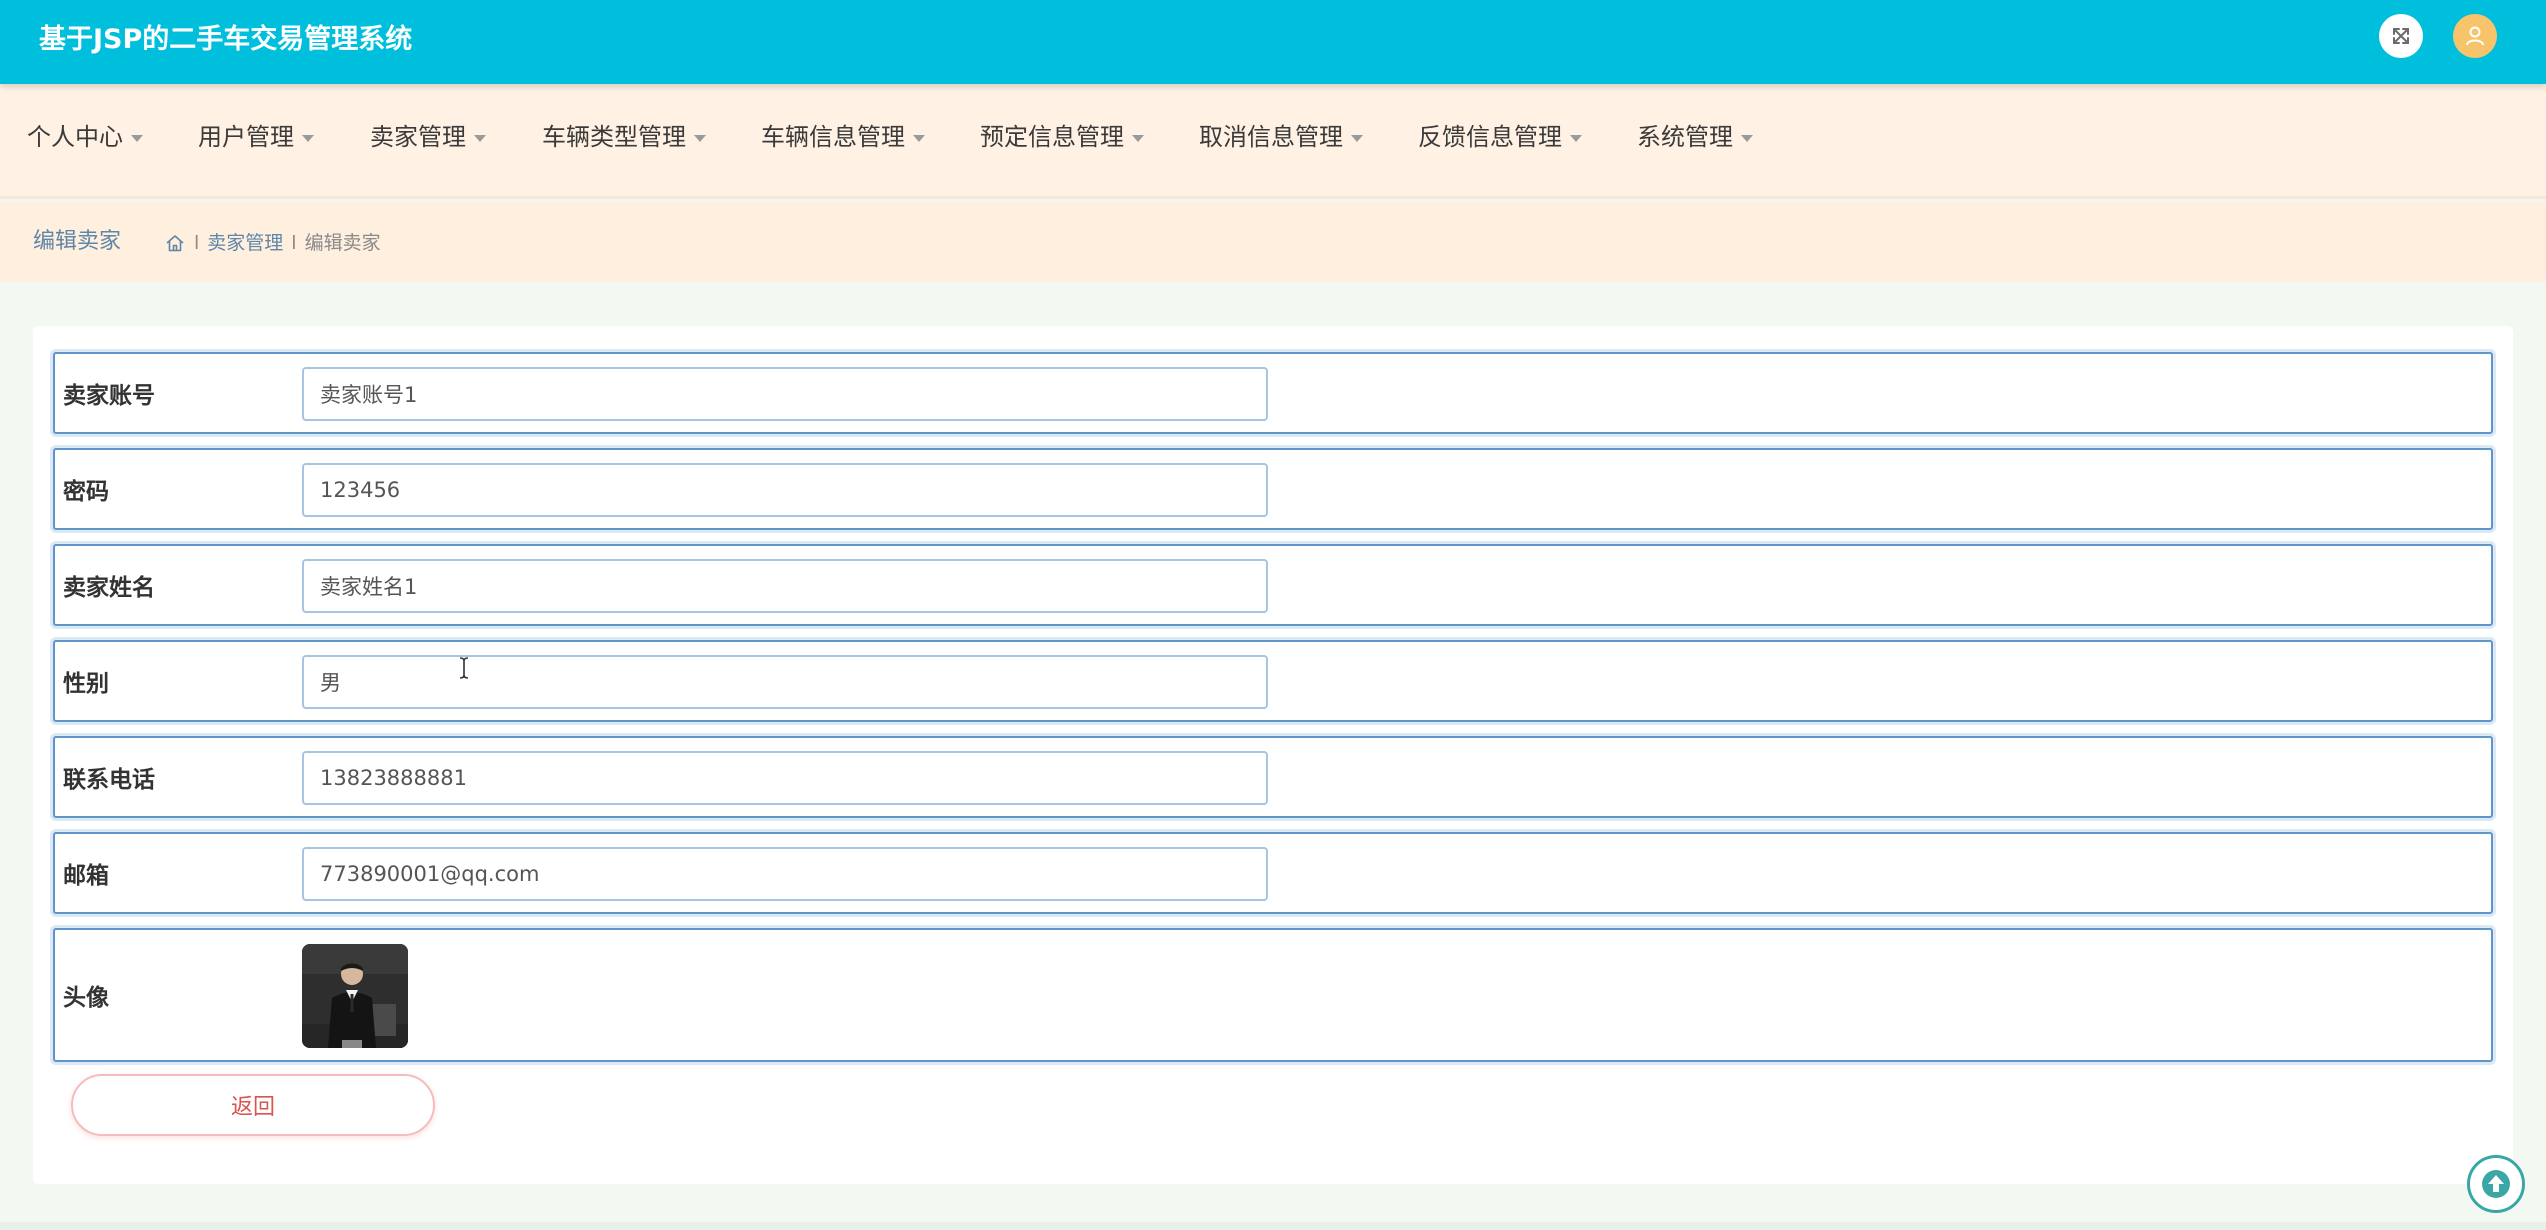 Image resolution: width=2546 pixels, height=1230 pixels. What do you see at coordinates (1273, 42) in the screenshot?
I see `top-bar: 基于JSP的二手车交易管理系统` at bounding box center [1273, 42].